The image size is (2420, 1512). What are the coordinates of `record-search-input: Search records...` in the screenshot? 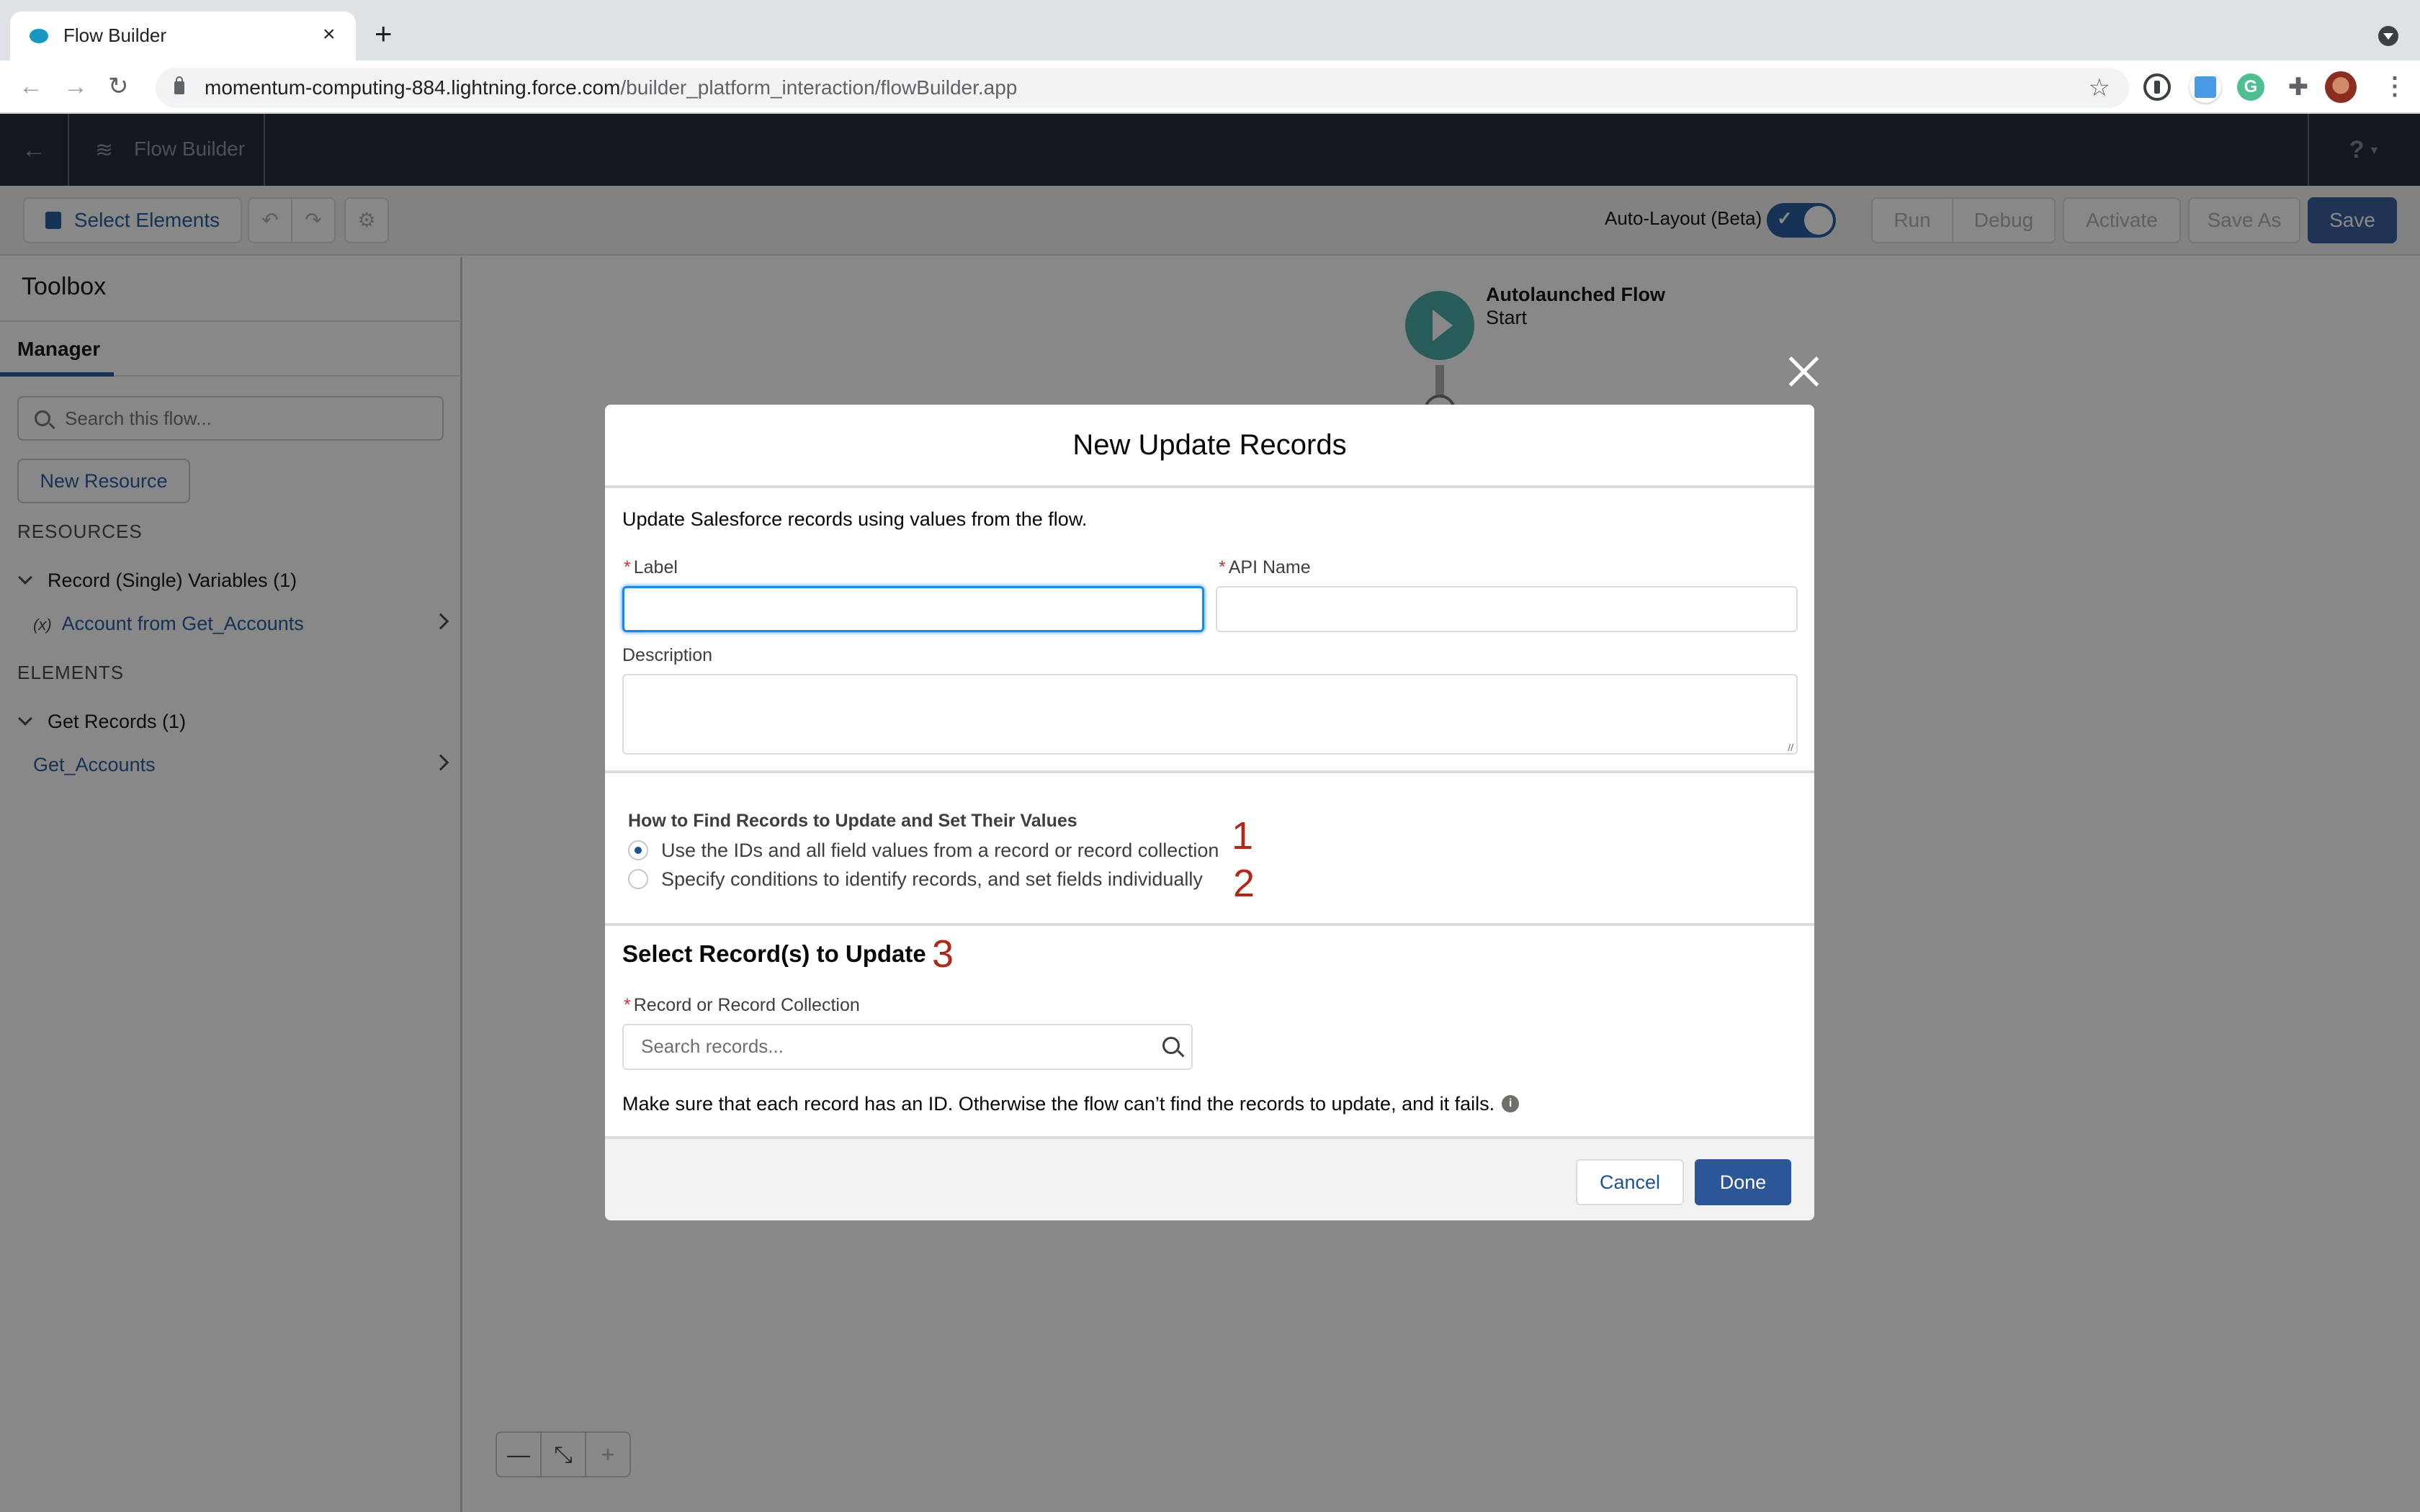 It's located at (907, 1047).